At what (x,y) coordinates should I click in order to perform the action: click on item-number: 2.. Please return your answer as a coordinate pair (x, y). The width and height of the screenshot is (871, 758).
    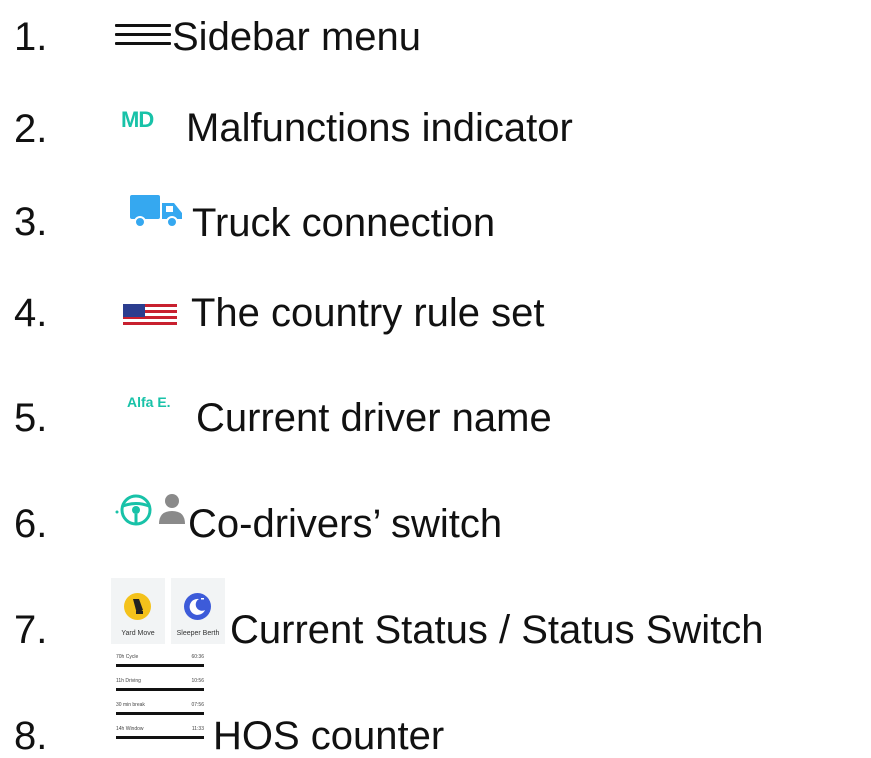
    Looking at the image, I should click on (31, 129).